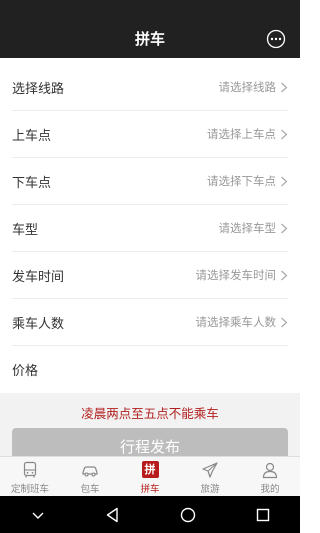  What do you see at coordinates (90, 489) in the screenshot?
I see `tab-label: 包车` at bounding box center [90, 489].